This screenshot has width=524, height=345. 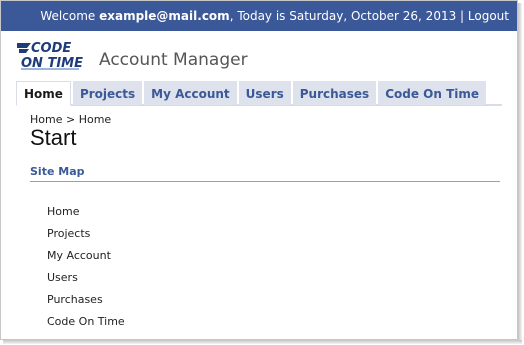 What do you see at coordinates (173, 60) in the screenshot?
I see `app-title: Account Manager` at bounding box center [173, 60].